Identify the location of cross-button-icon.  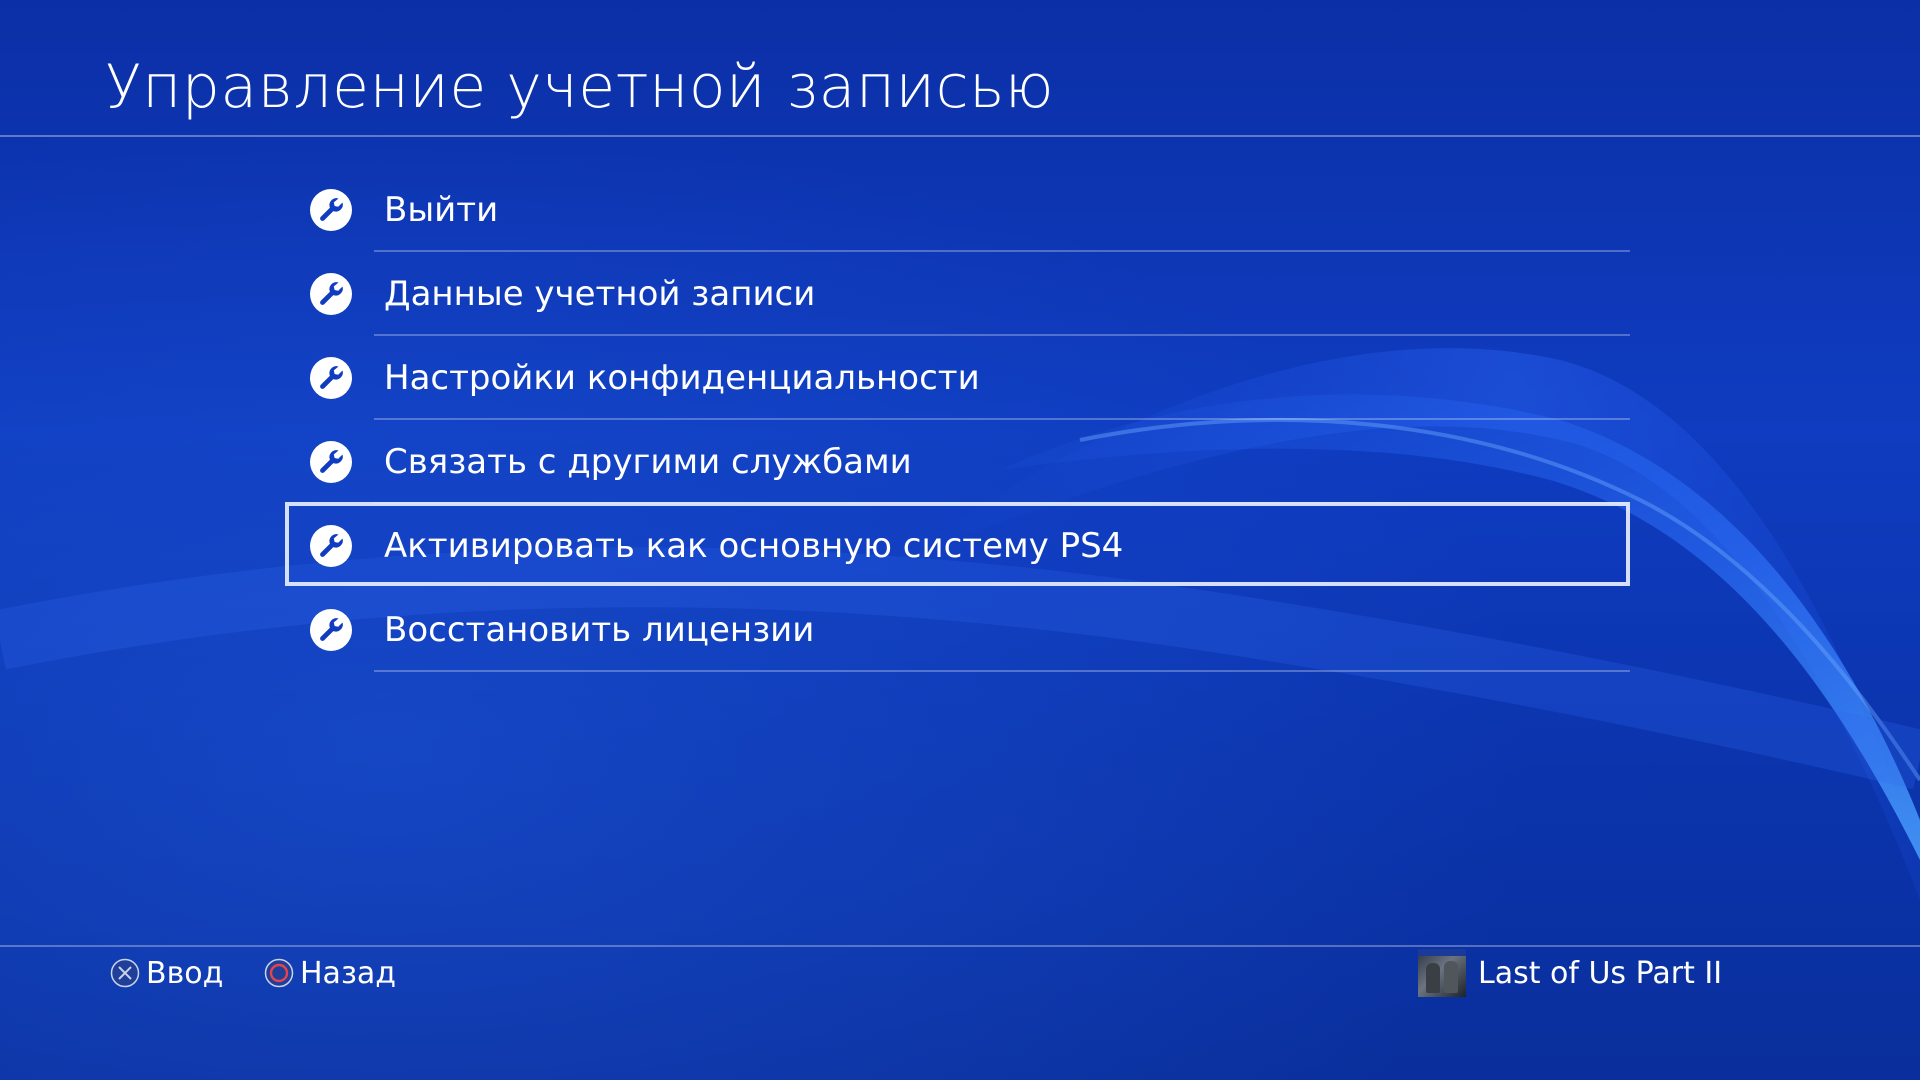
(125, 973).